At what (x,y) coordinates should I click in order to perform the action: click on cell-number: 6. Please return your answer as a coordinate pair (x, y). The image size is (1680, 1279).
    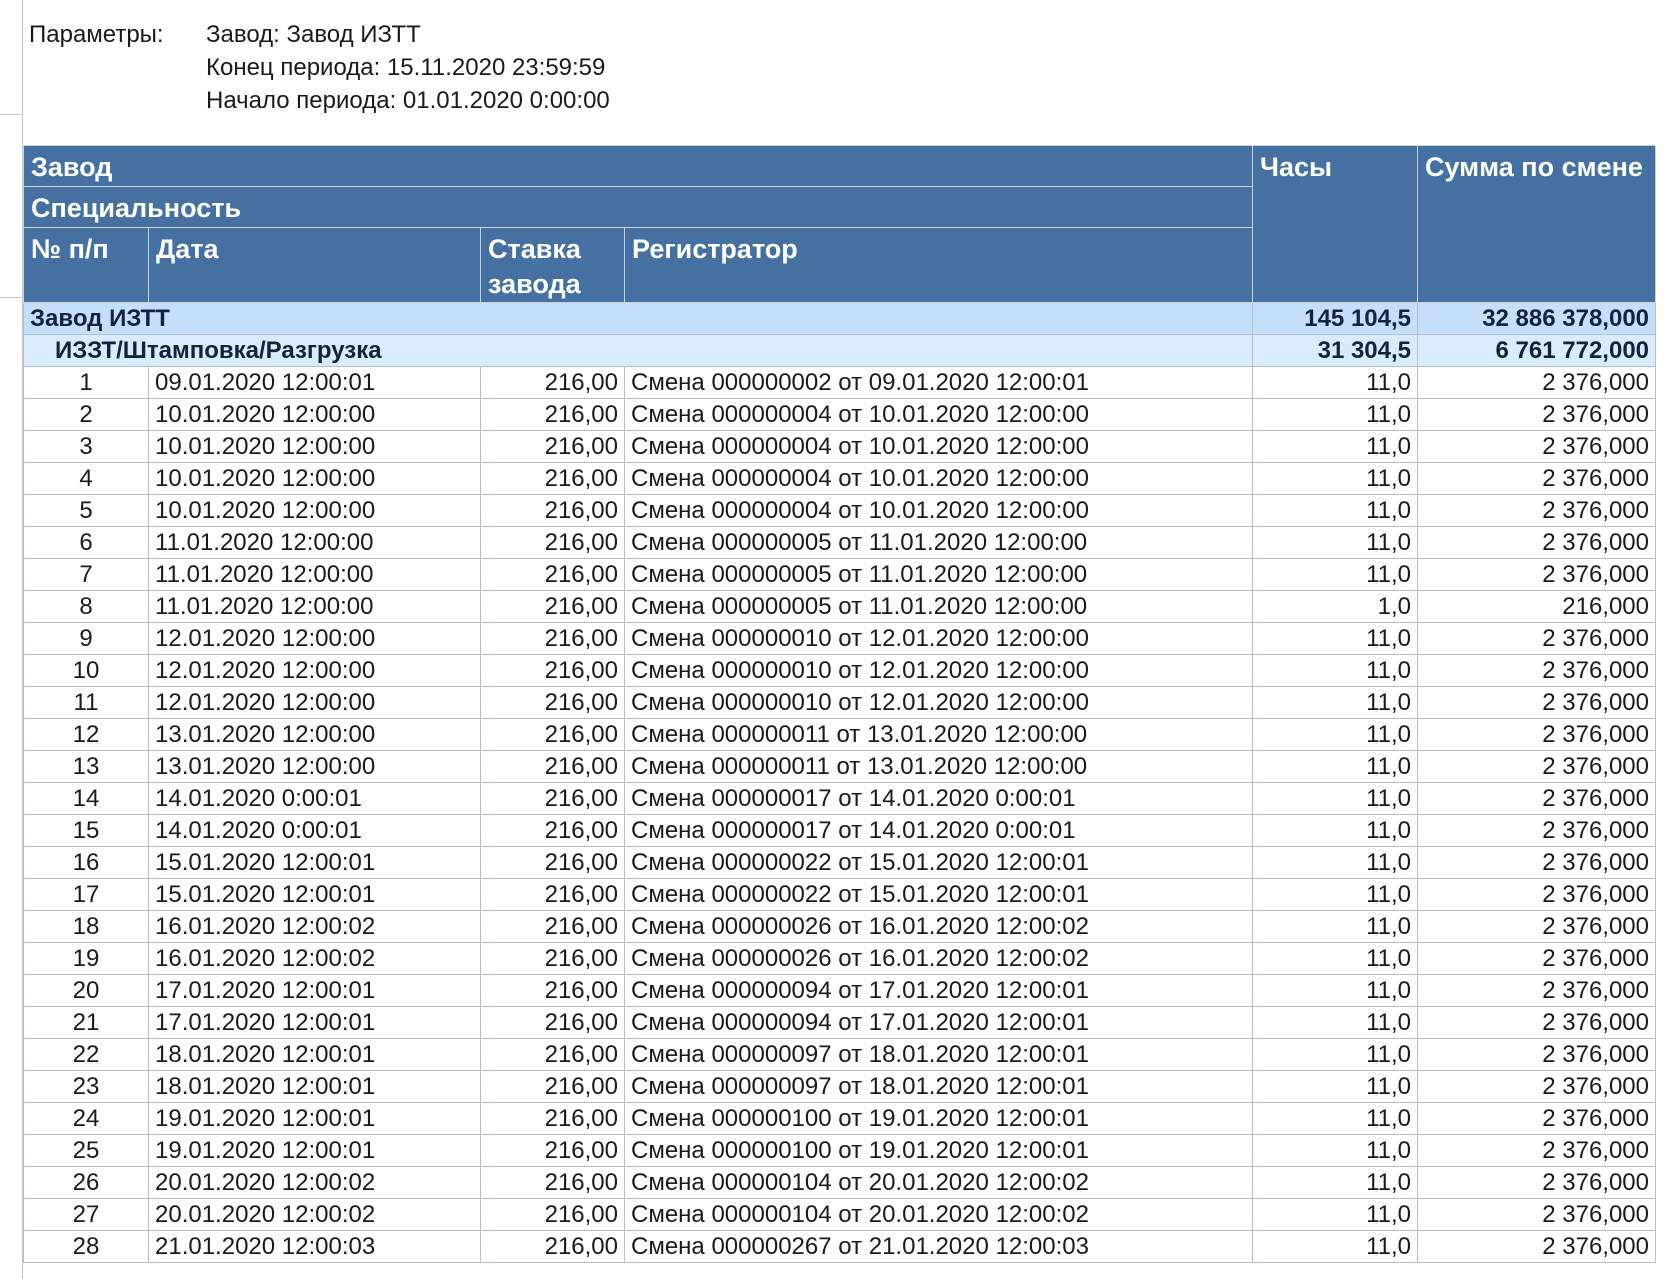
    Looking at the image, I should click on (86, 542).